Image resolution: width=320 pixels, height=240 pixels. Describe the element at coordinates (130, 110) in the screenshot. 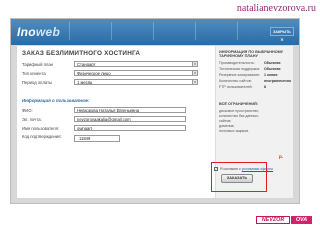

I see `fio-field: Невзорова Наталья Евгеньевна` at that location.